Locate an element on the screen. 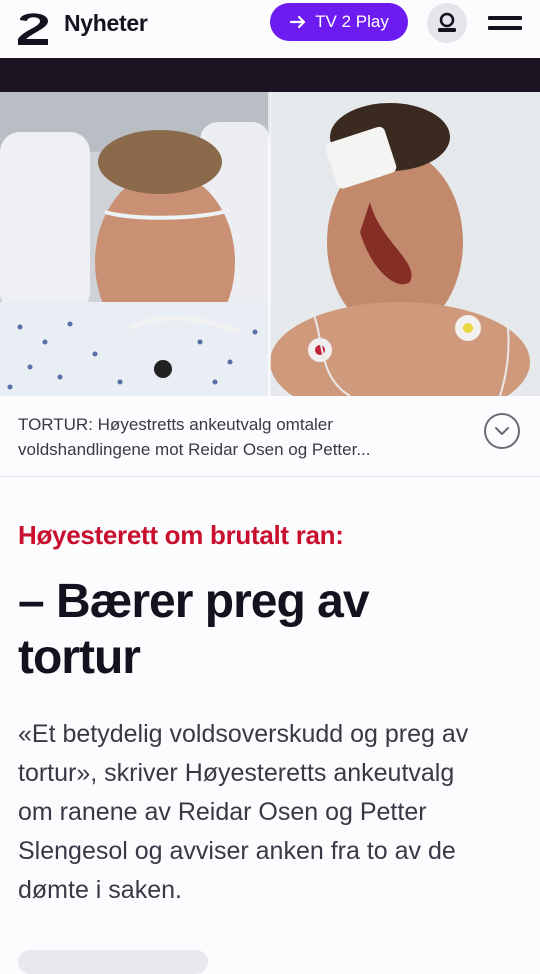 Image resolution: width=540 pixels, height=974 pixels. tv2-logo-icon is located at coordinates (34, 26).